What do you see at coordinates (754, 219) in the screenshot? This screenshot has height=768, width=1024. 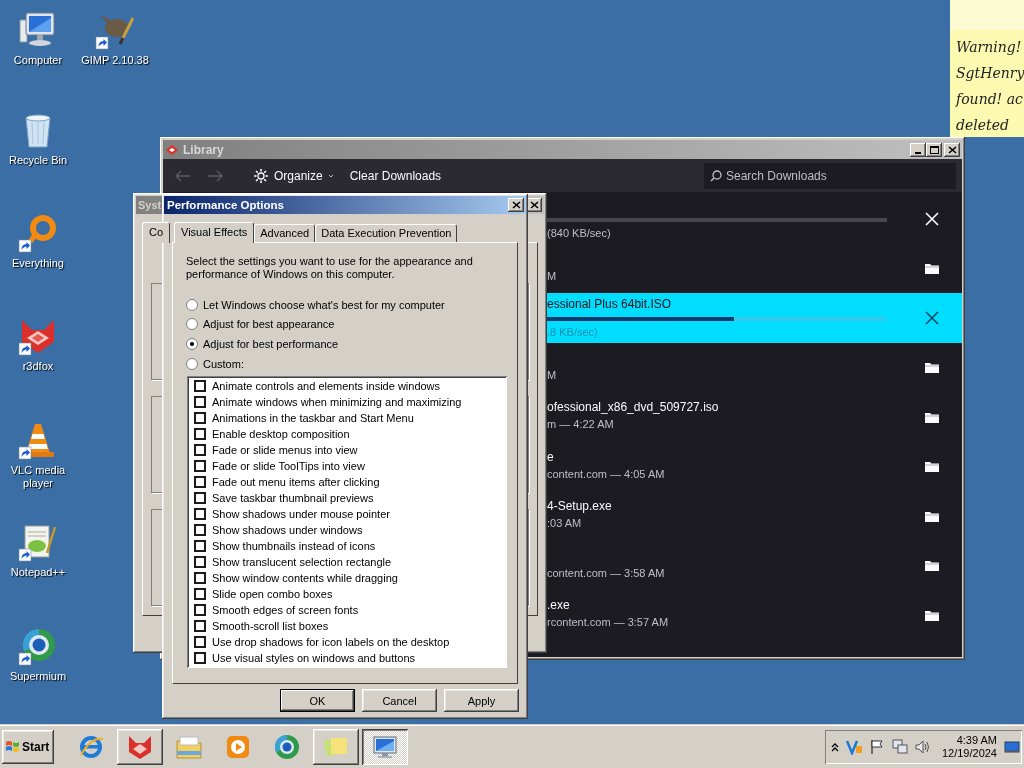 I see `download-row: (840 KB/sec)` at bounding box center [754, 219].